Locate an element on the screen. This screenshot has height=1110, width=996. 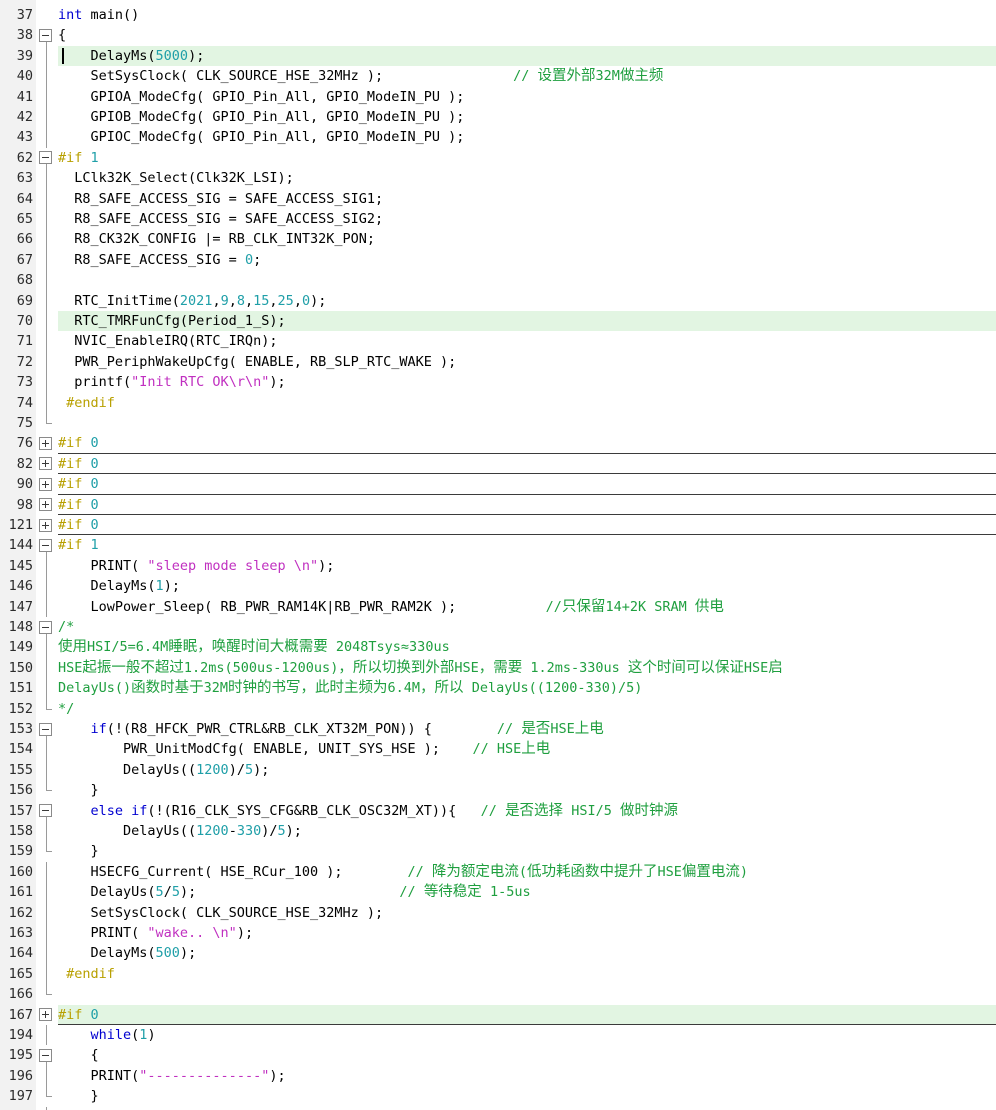
code-line: 68 is located at coordinates (498, 280).